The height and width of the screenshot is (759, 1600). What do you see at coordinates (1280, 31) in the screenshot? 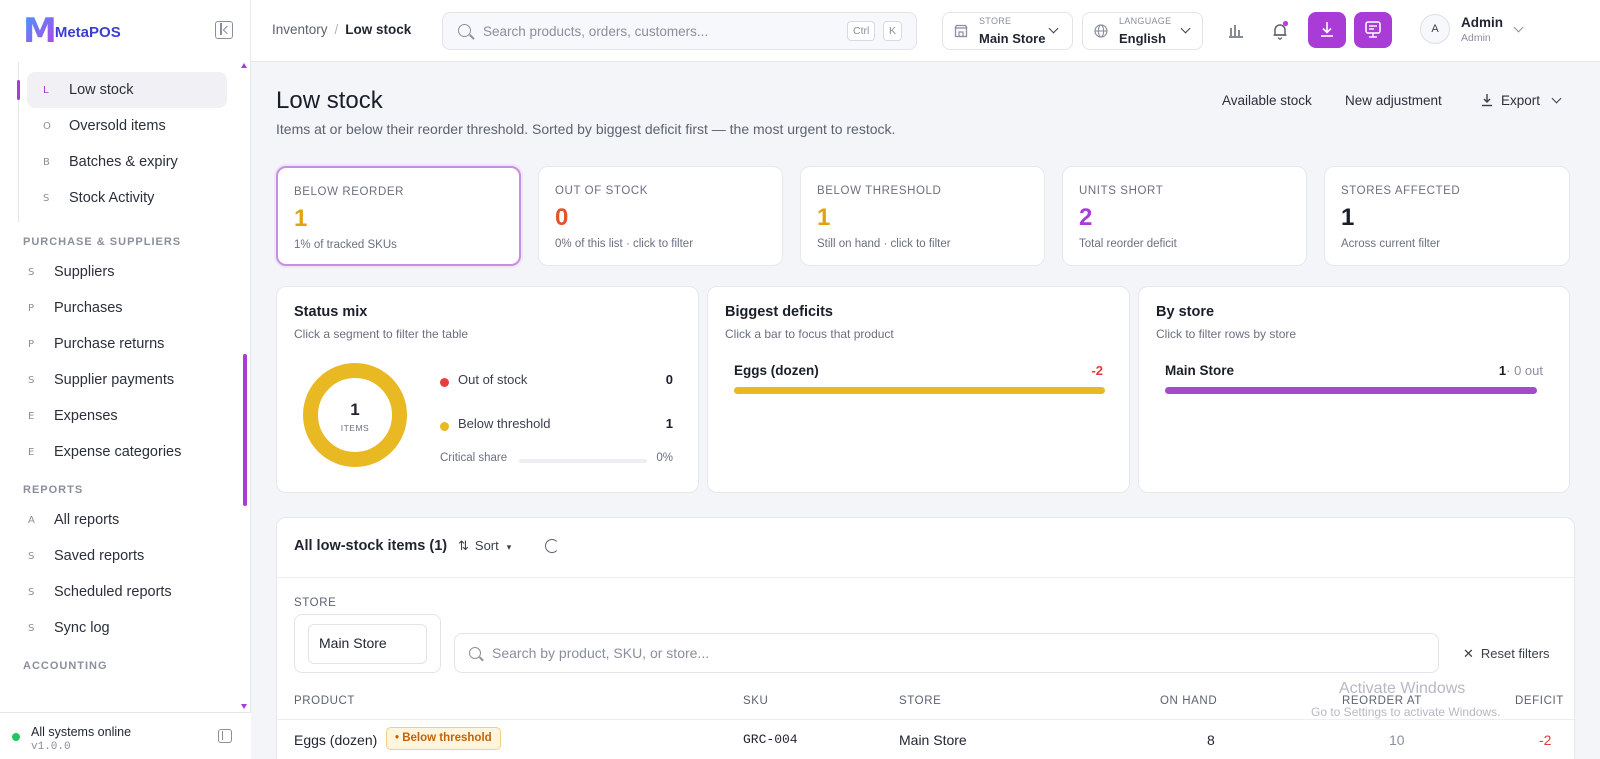
I see `notifications-button` at bounding box center [1280, 31].